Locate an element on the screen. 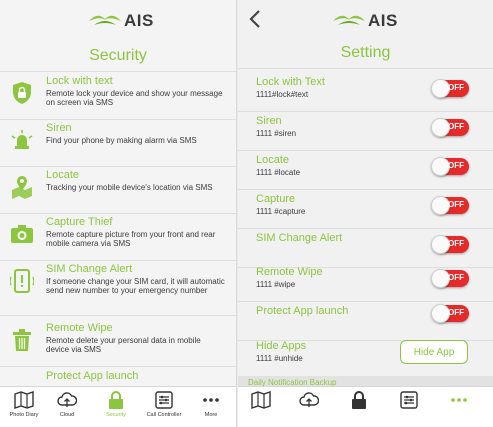  sms-command: 1111 #wipe is located at coordinates (276, 284).